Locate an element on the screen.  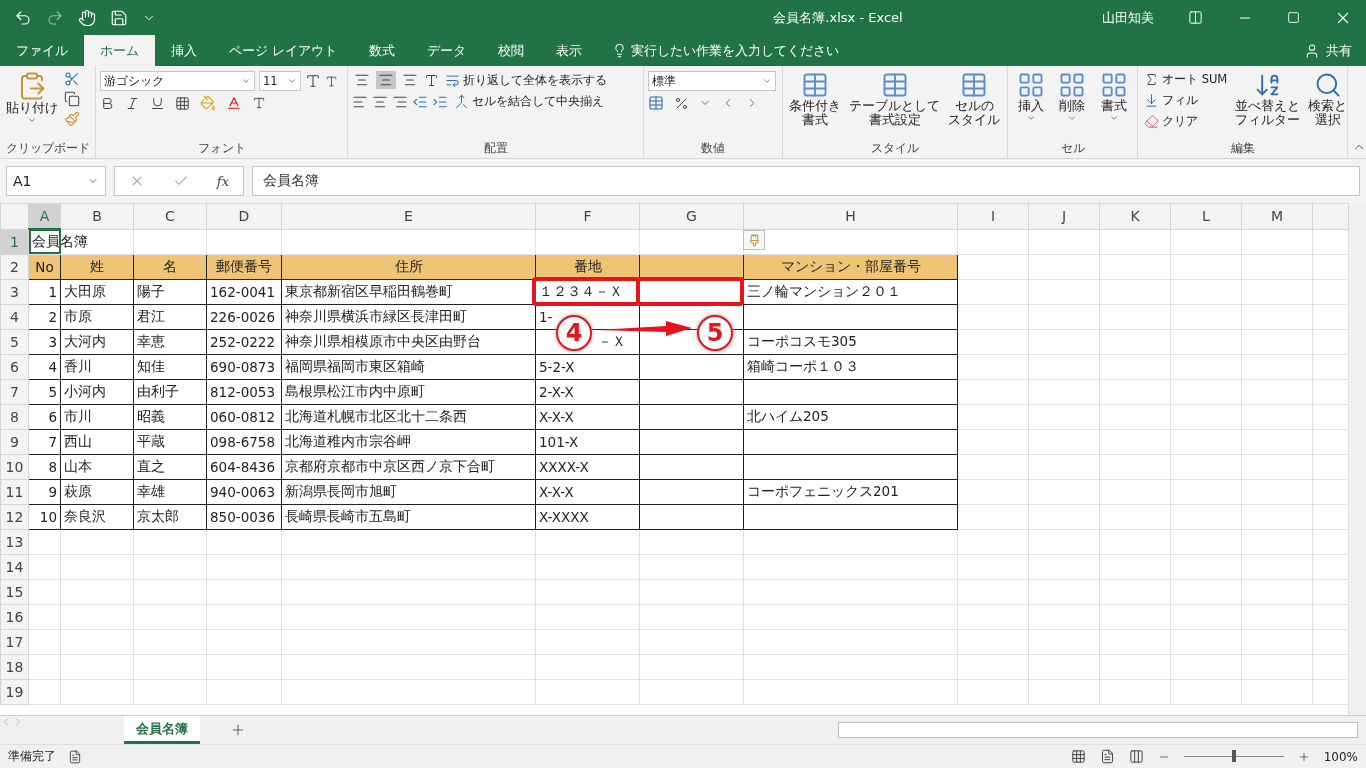
cell-command-button: 削除 is located at coordinates (1072, 105).